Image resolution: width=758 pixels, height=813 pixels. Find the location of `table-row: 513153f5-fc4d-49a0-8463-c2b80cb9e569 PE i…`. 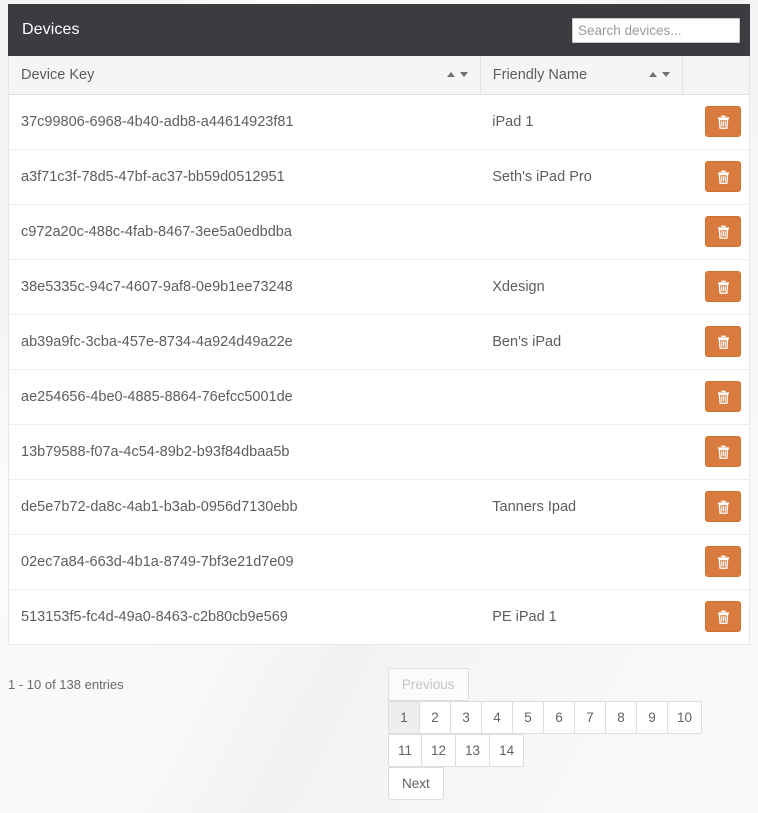

table-row: 513153f5-fc4d-49a0-8463-c2b80cb9e569 PE i… is located at coordinates (379, 617).